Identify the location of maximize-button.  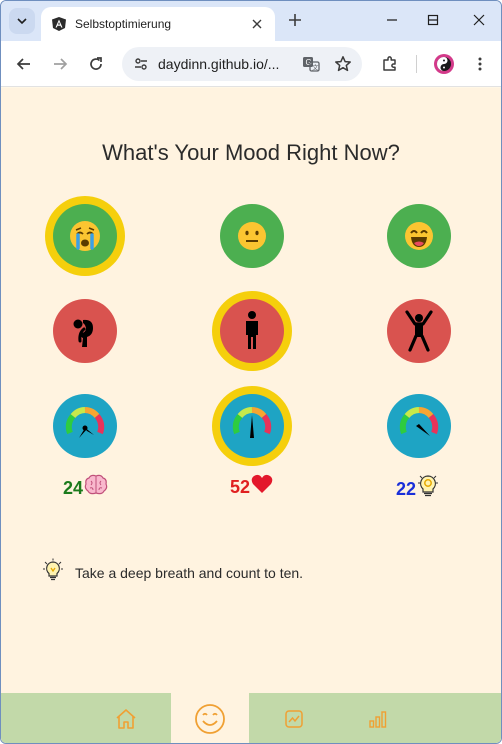
(433, 20).